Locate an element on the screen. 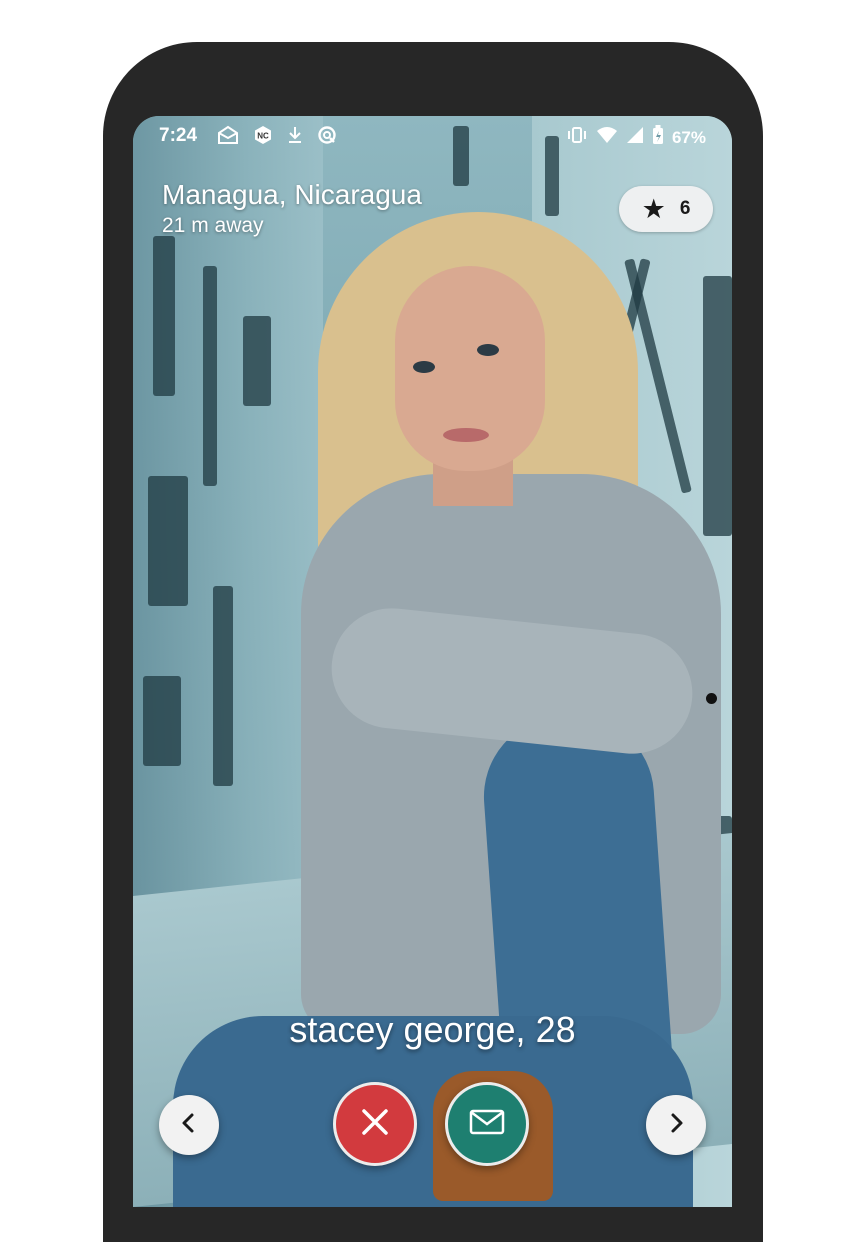  chevron-left-icon is located at coordinates (189, 1125).